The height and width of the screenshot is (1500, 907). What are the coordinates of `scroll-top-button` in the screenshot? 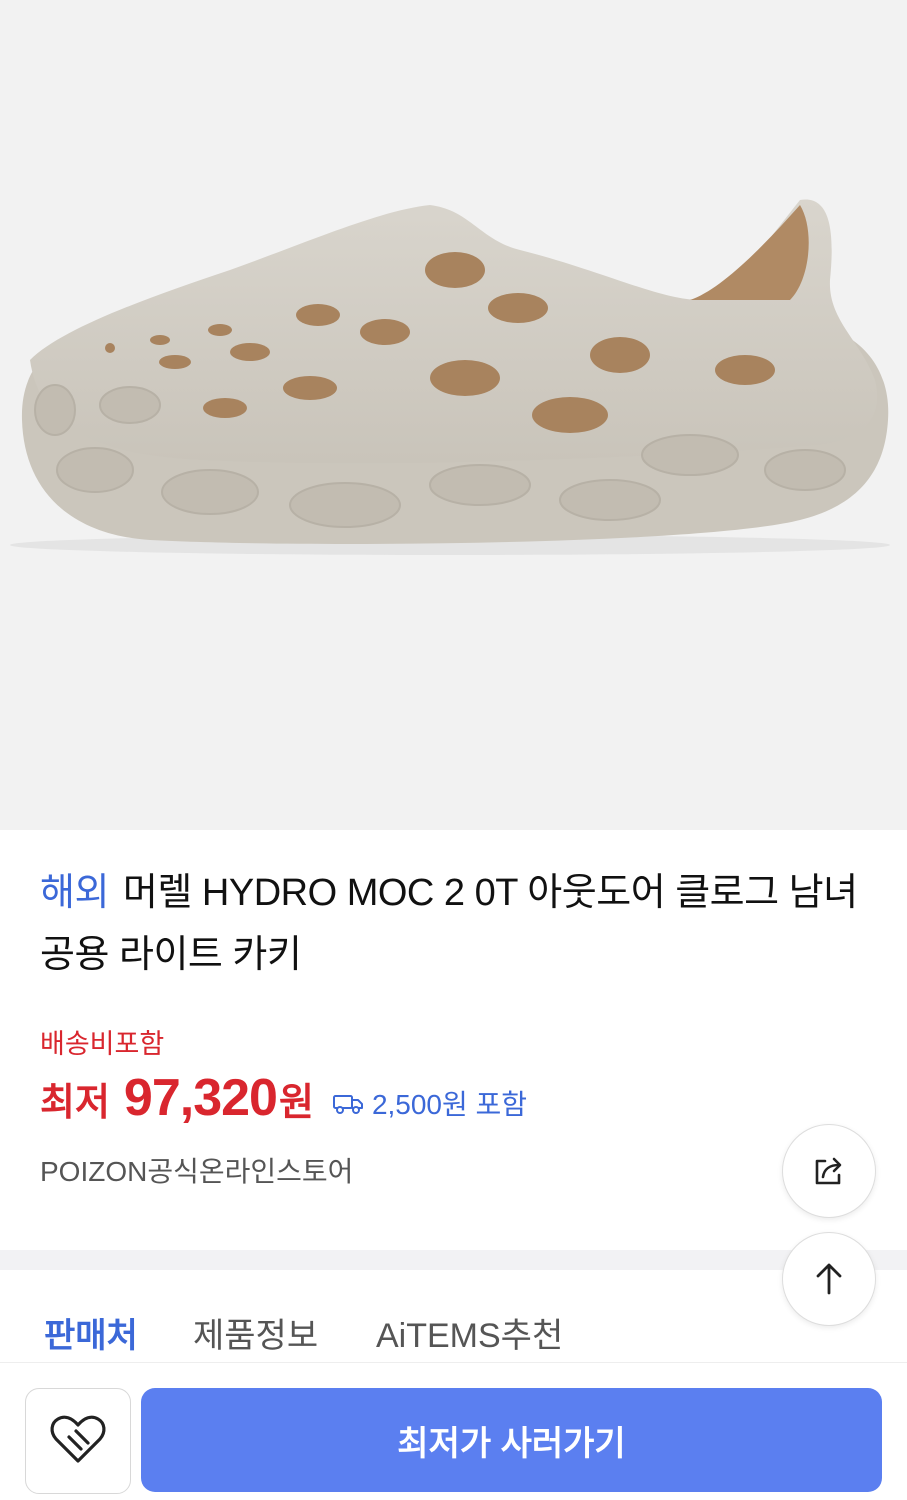 It's located at (829, 1279).